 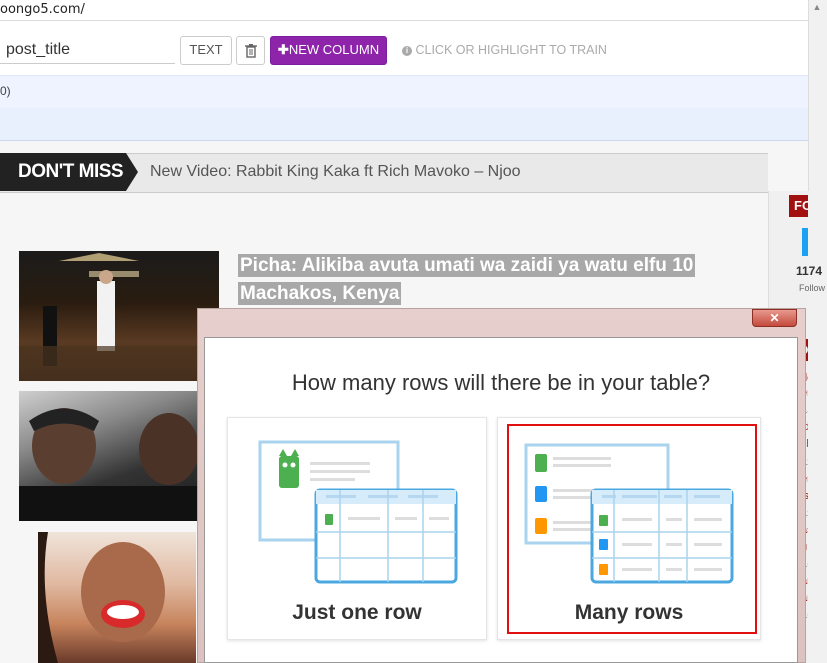 What do you see at coordinates (358, 512) in the screenshot?
I see `single-row-illustration` at bounding box center [358, 512].